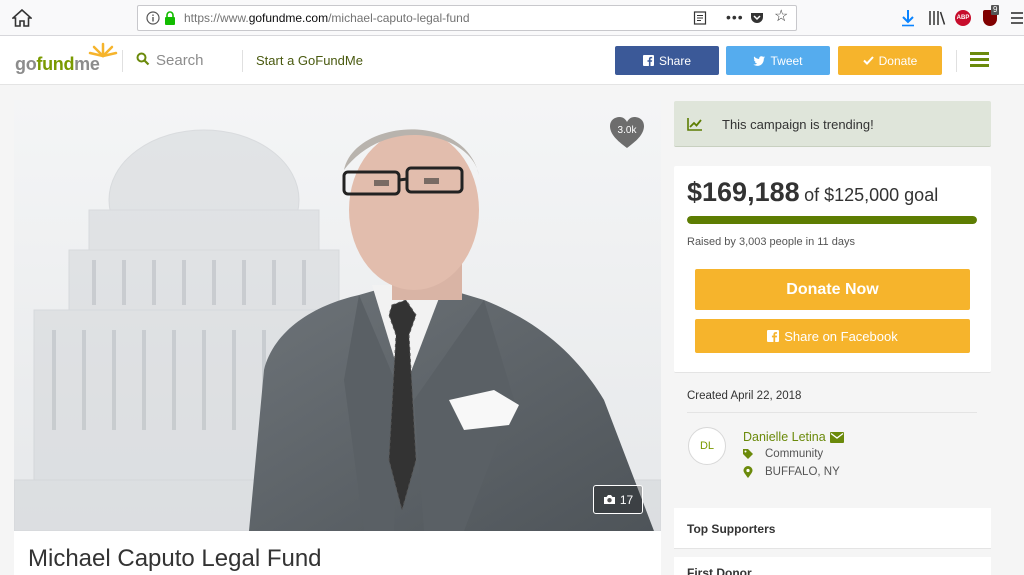 The height and width of the screenshot is (575, 1024). Describe the element at coordinates (784, 437) in the screenshot. I see `organizer-name-text: Danielle Letina` at that location.